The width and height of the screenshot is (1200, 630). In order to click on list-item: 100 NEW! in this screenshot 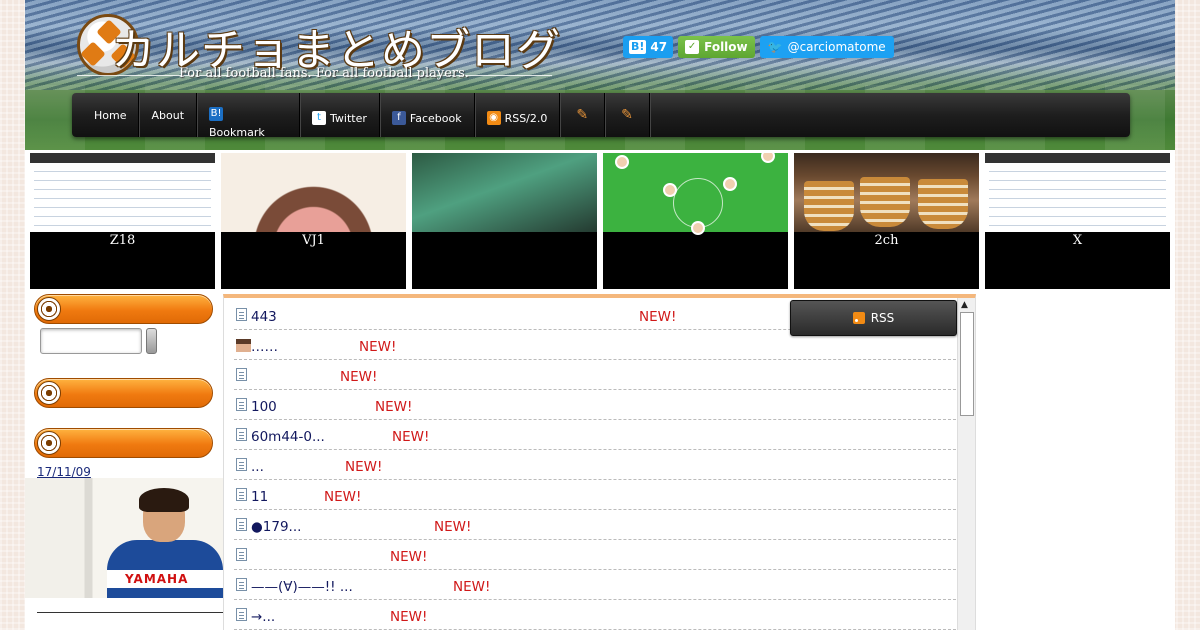, I will do `click(595, 405)`.